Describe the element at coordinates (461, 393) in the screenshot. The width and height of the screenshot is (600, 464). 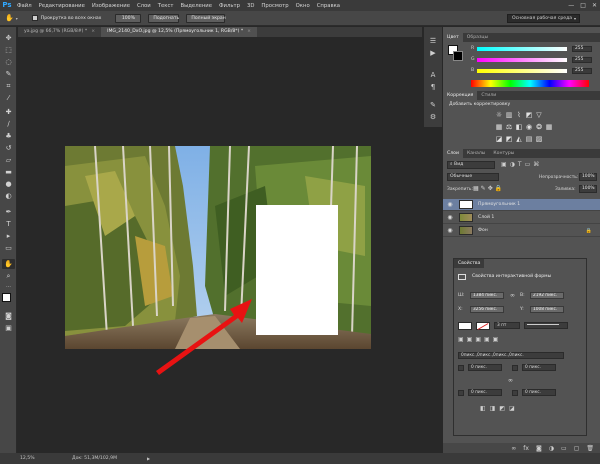
I see `corner-bl-checkbox` at that location.